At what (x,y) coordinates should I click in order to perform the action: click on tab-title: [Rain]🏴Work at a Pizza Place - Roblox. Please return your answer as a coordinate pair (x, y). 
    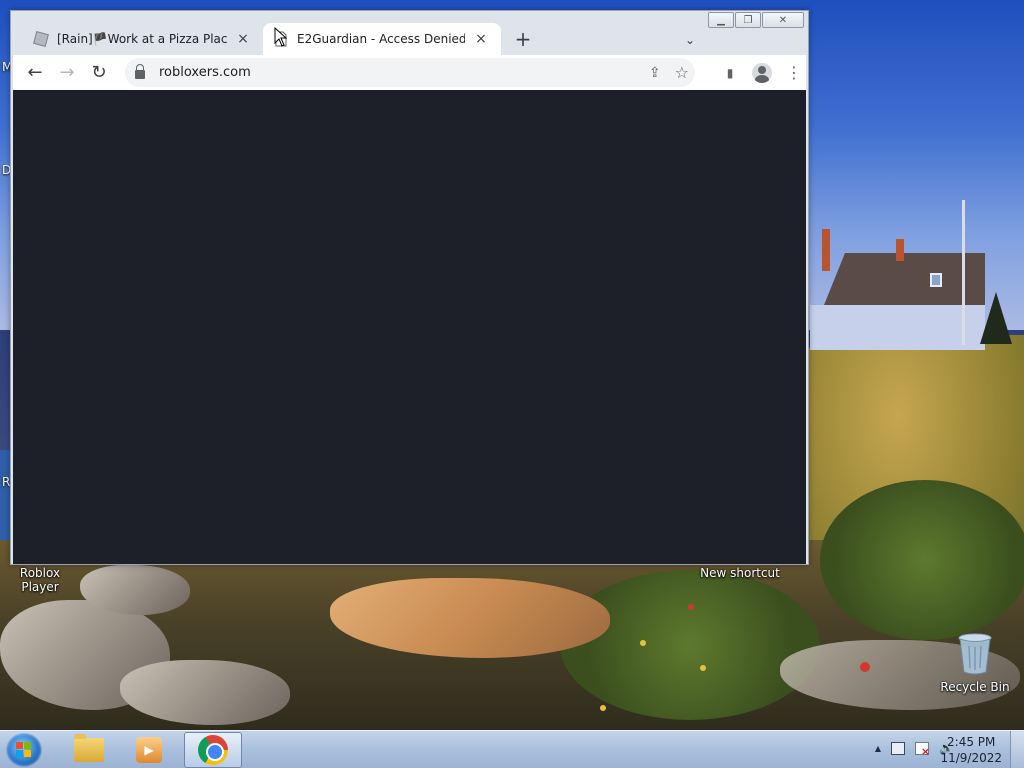
    Looking at the image, I should click on (142, 39).